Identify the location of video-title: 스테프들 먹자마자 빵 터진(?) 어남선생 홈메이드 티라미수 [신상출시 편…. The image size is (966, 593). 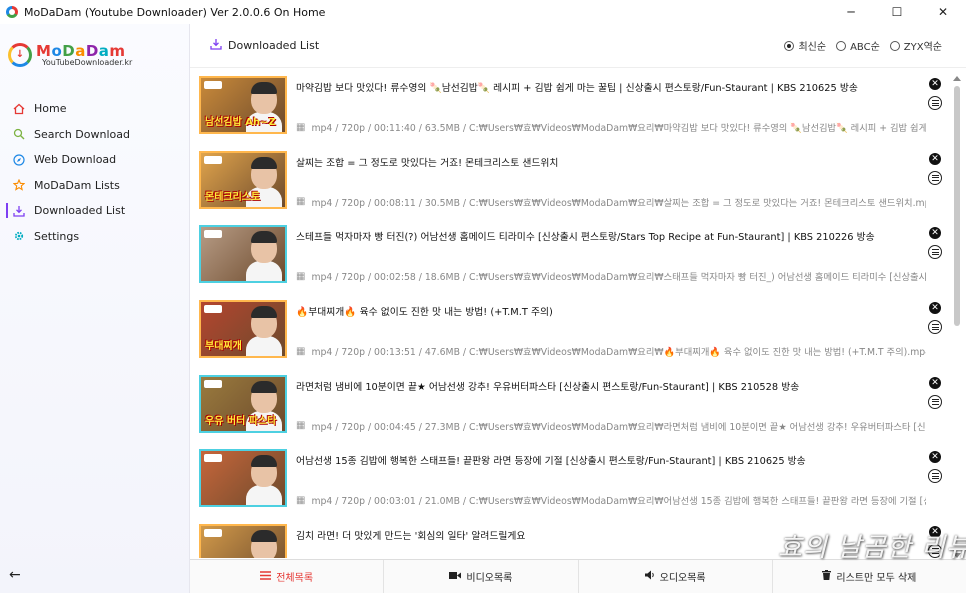
(585, 238).